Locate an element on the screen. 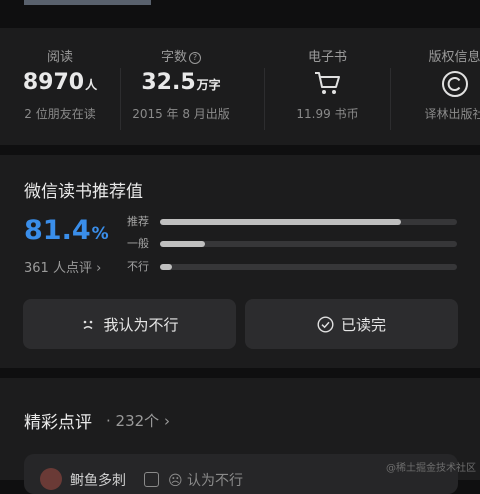  review-verdict: ☹ 认为不行 is located at coordinates (206, 481).